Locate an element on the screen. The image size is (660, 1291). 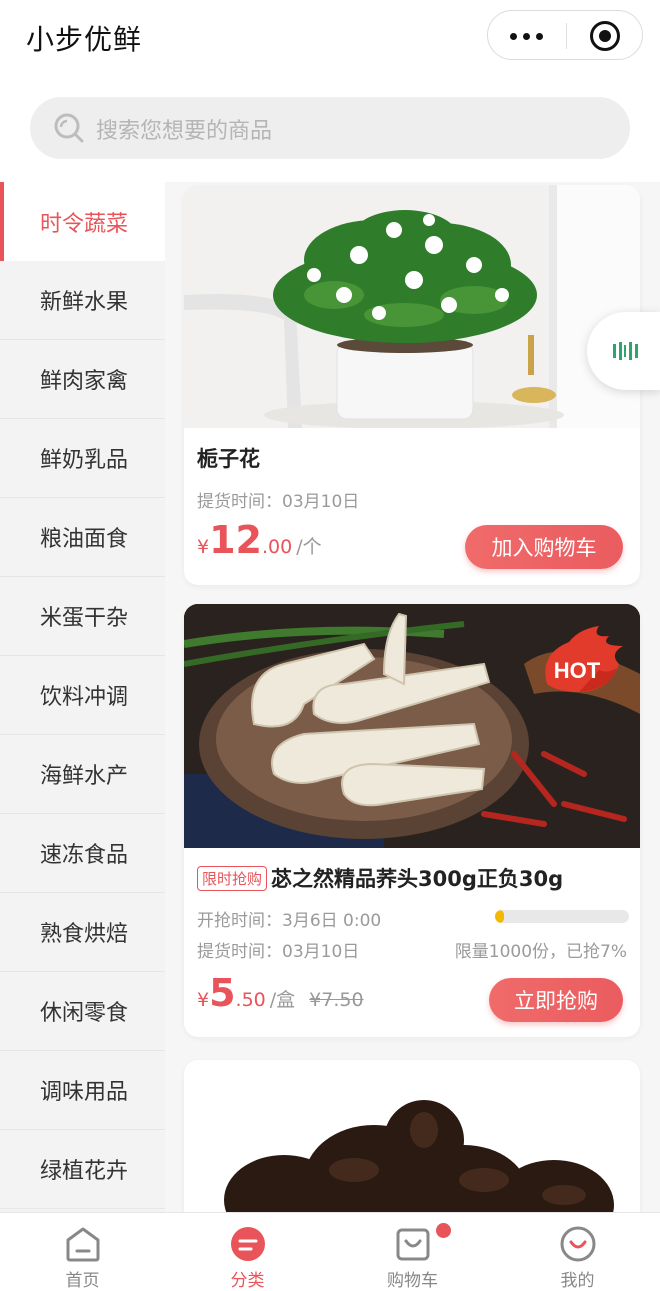
floating-scan-button is located at coordinates (623, 351).